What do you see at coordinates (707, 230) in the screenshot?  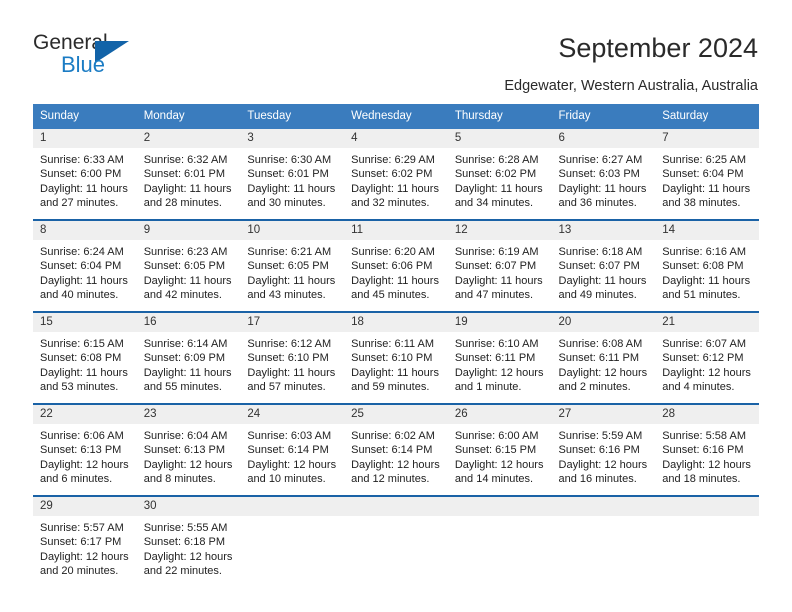 I see `day-number: 14` at bounding box center [707, 230].